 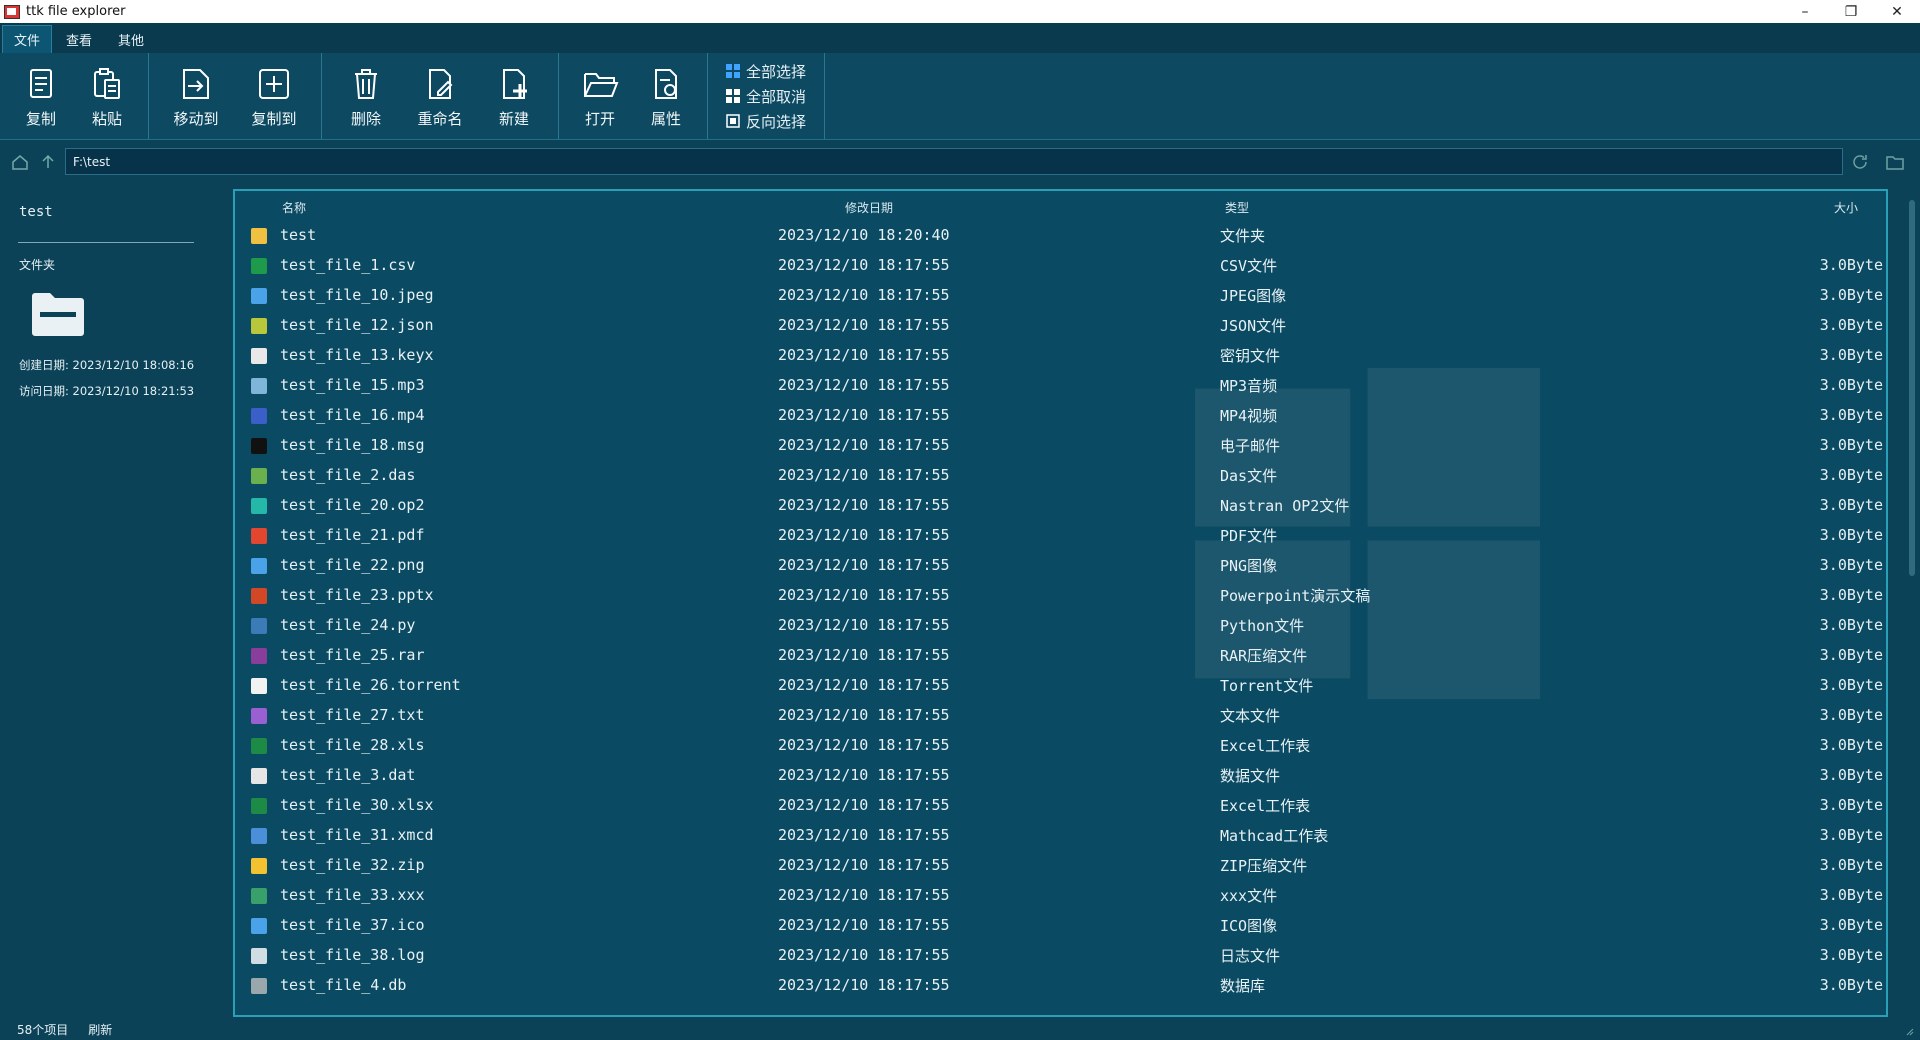 What do you see at coordinates (666, 96) in the screenshot?
I see `properties-button: 属性` at bounding box center [666, 96].